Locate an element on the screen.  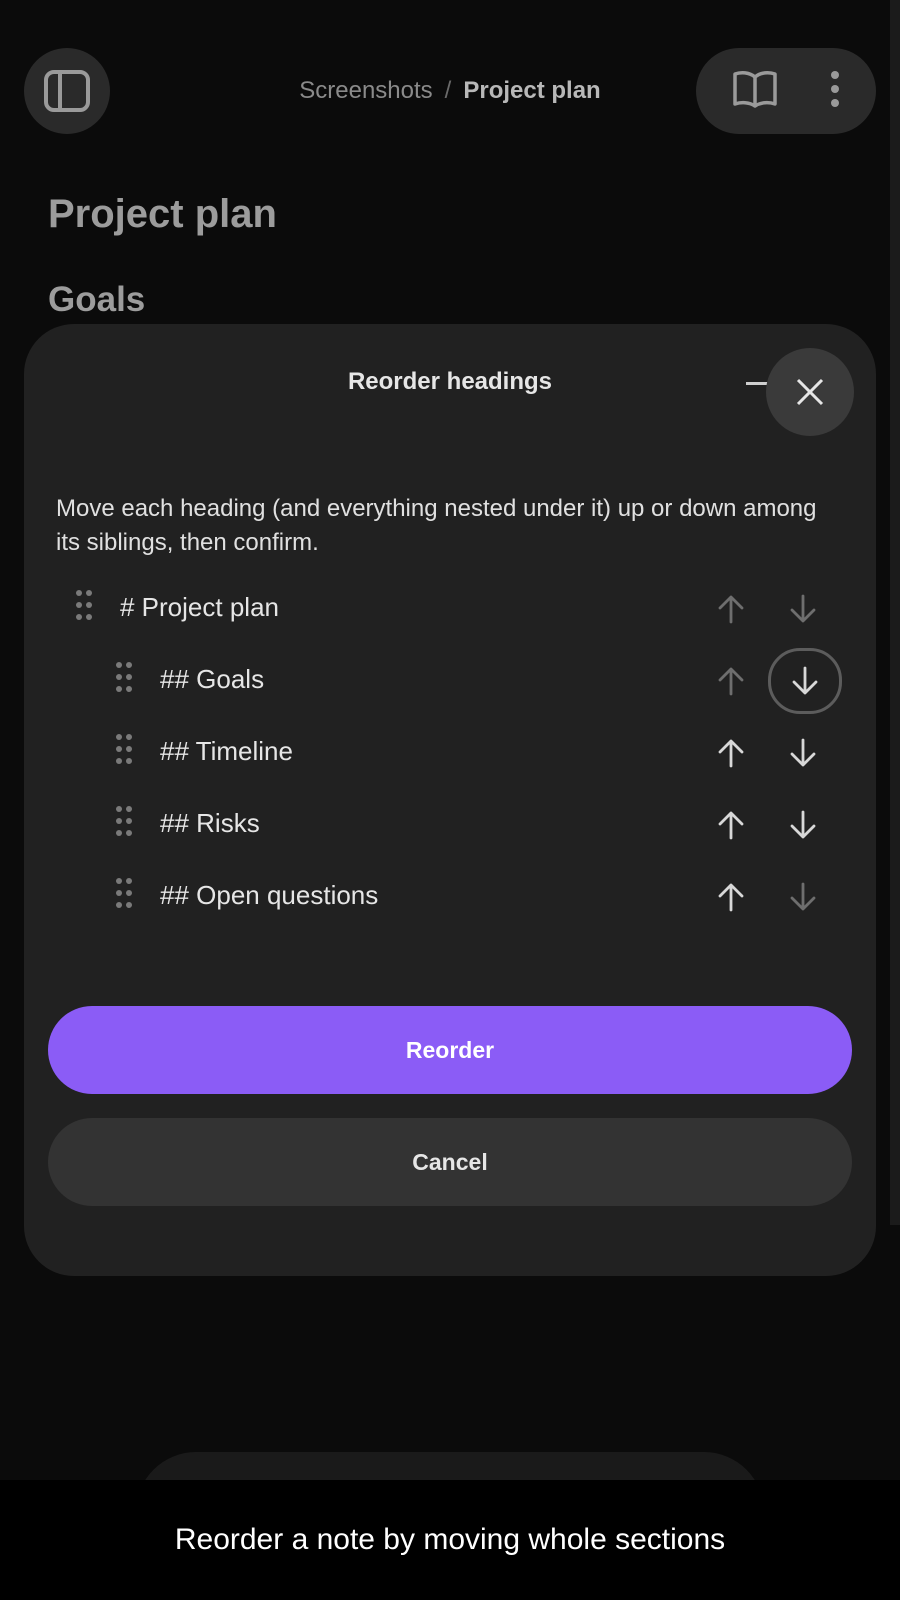
note-title: Project plan is located at coordinates (162, 214).